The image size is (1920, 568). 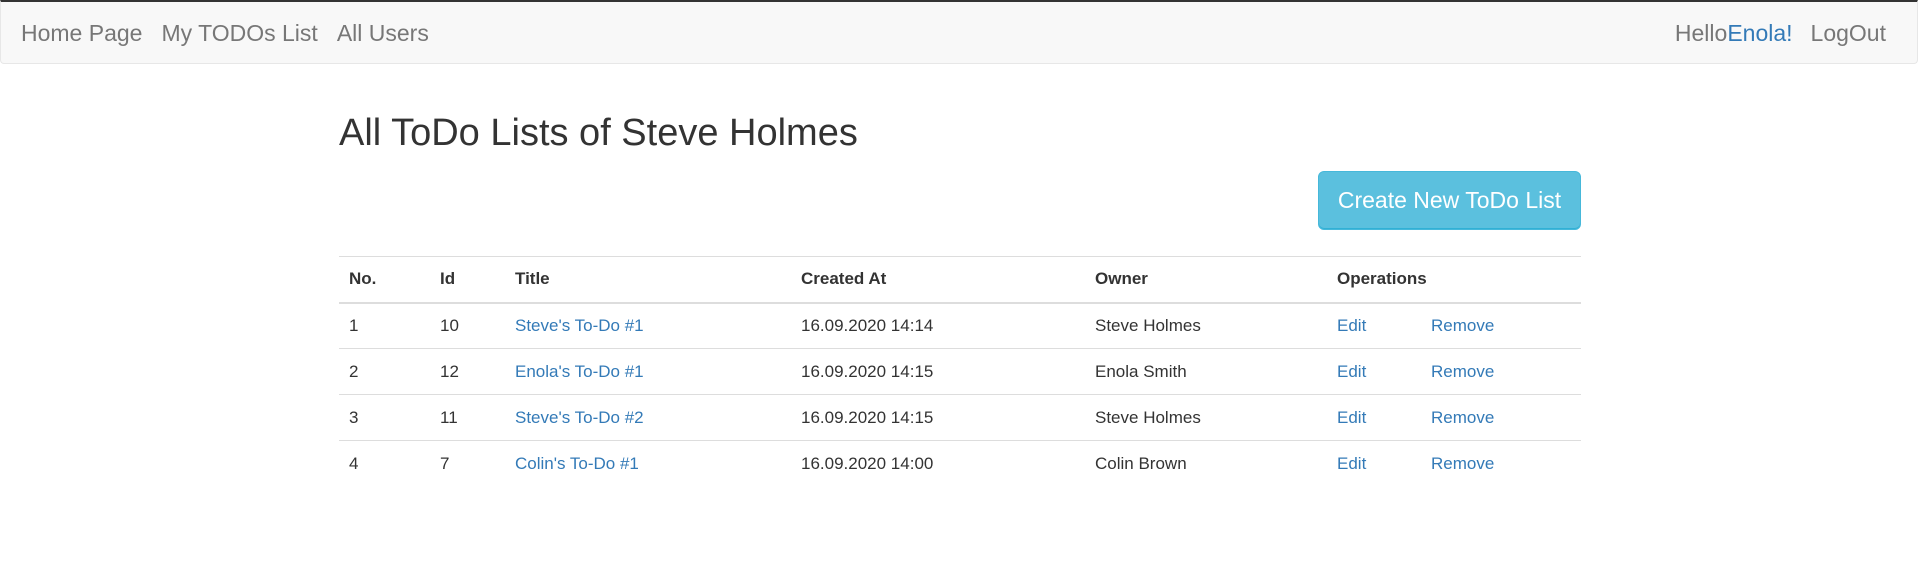 I want to click on cell-owner: Enola Smith, so click(x=1206, y=371).